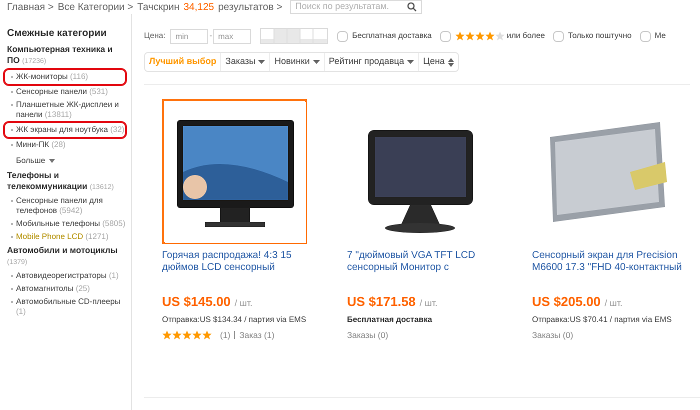 The height and width of the screenshot is (410, 700). I want to click on min-price-field: min, so click(189, 36).